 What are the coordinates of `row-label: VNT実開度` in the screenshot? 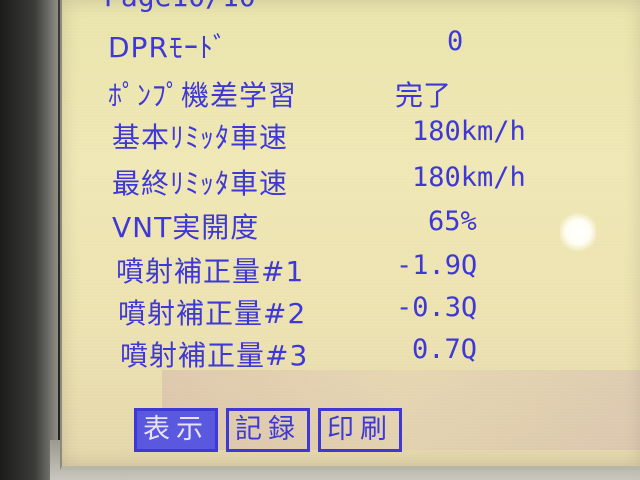 It's located at (186, 227).